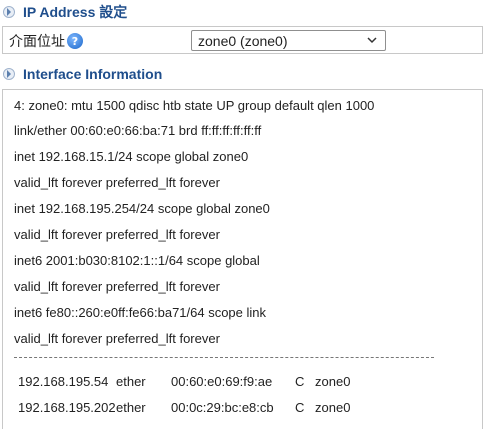 The height and width of the screenshot is (429, 485). Describe the element at coordinates (224, 357) in the screenshot. I see `dashed-divider` at that location.